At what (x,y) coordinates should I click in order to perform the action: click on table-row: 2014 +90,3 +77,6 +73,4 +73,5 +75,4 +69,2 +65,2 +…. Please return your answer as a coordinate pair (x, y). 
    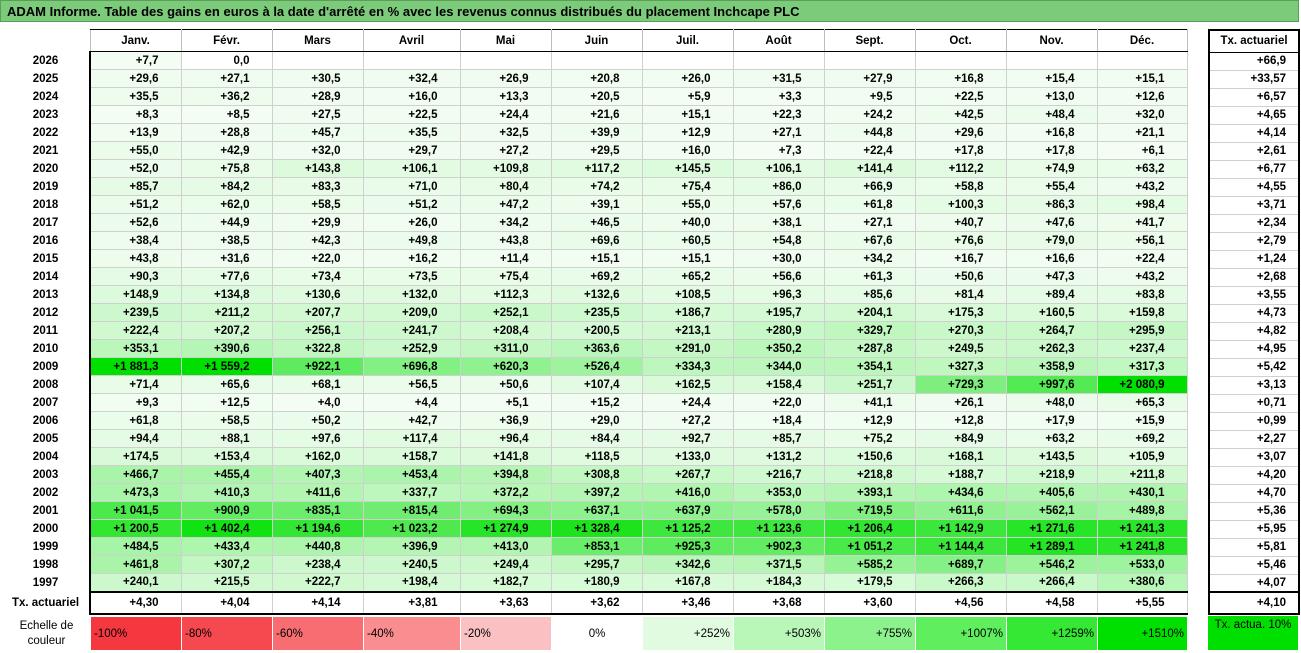
    Looking at the image, I should click on (595, 276).